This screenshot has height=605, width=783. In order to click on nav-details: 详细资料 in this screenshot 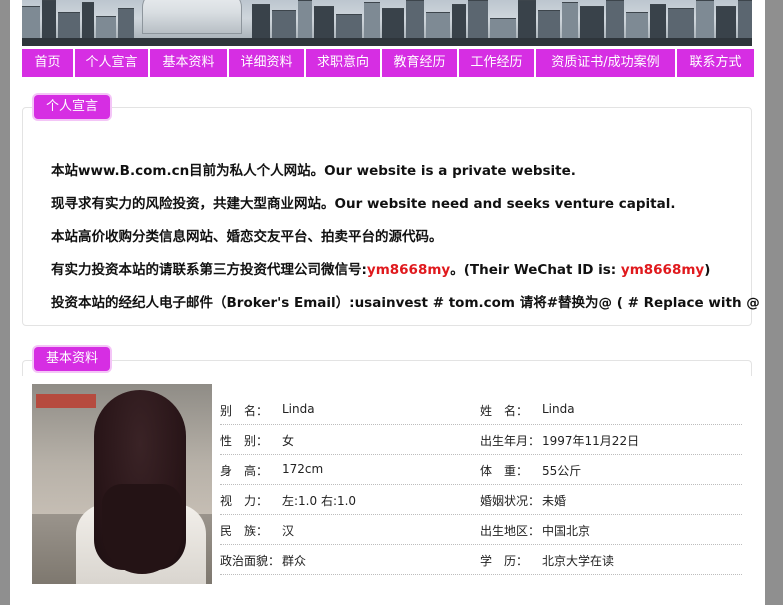, I will do `click(266, 63)`.